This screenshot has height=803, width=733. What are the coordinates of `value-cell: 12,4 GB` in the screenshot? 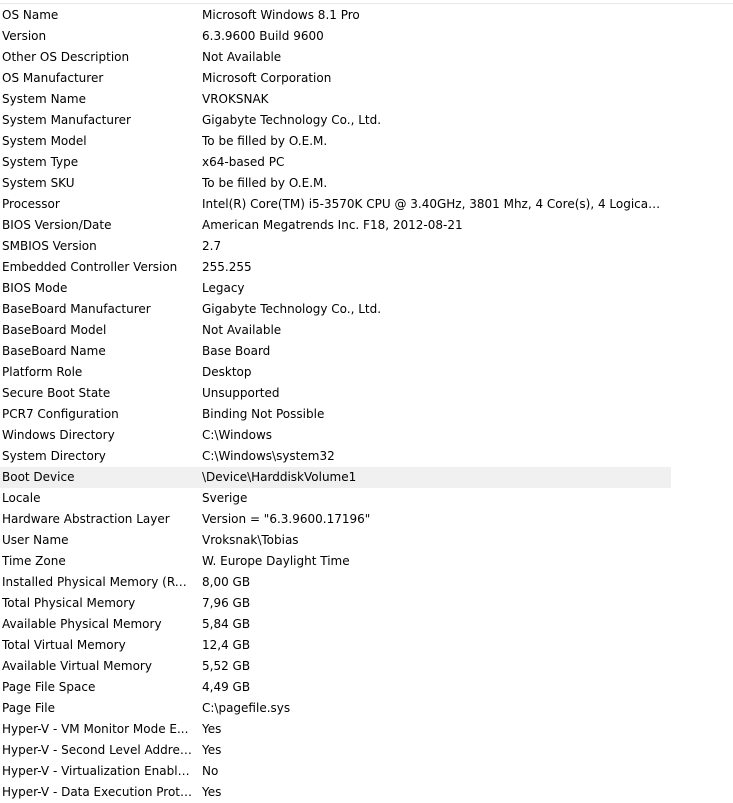 It's located at (226, 645).